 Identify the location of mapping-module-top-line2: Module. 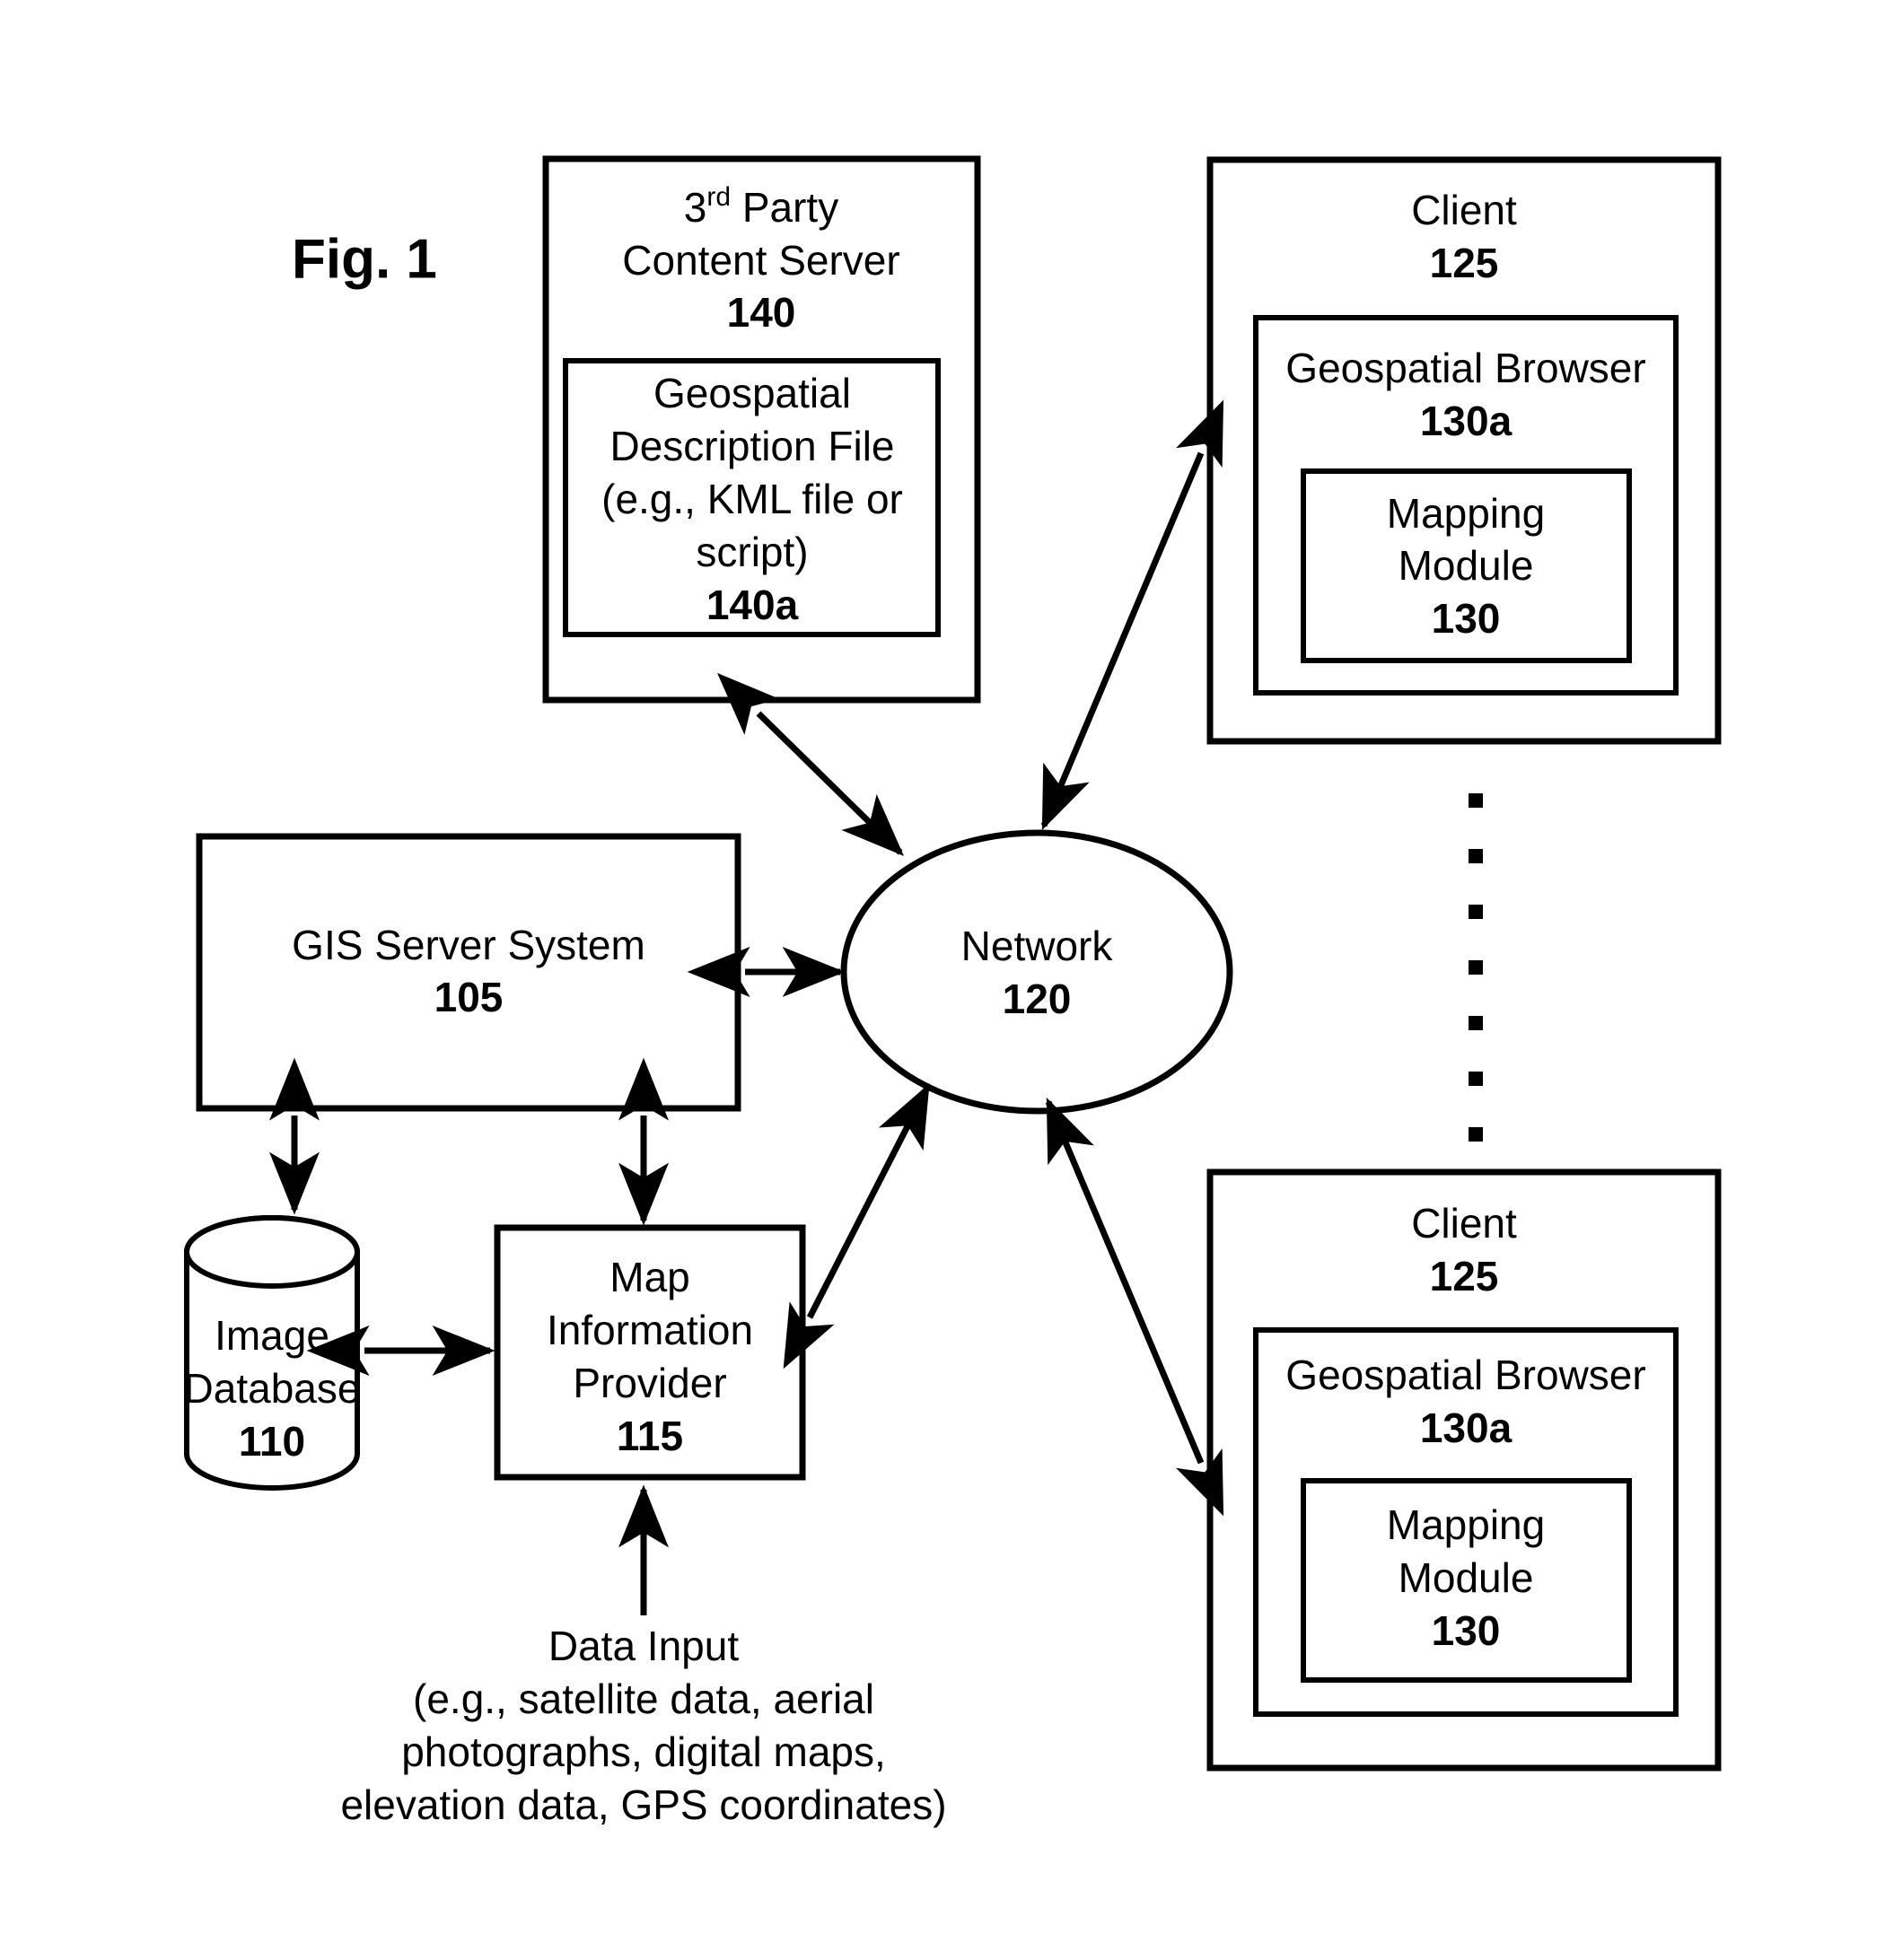
(1466, 566).